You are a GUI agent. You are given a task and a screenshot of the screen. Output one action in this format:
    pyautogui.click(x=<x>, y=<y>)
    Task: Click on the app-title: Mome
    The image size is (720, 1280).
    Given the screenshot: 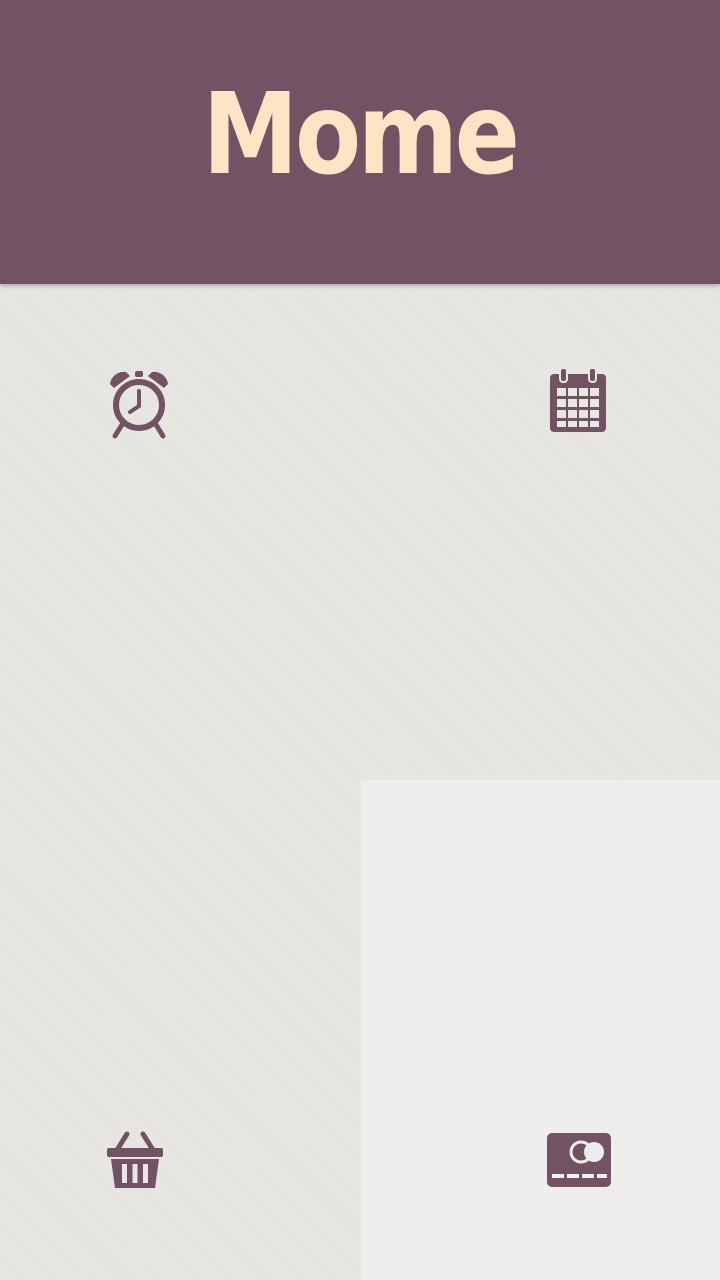 What is the action you would take?
    pyautogui.click(x=361, y=135)
    